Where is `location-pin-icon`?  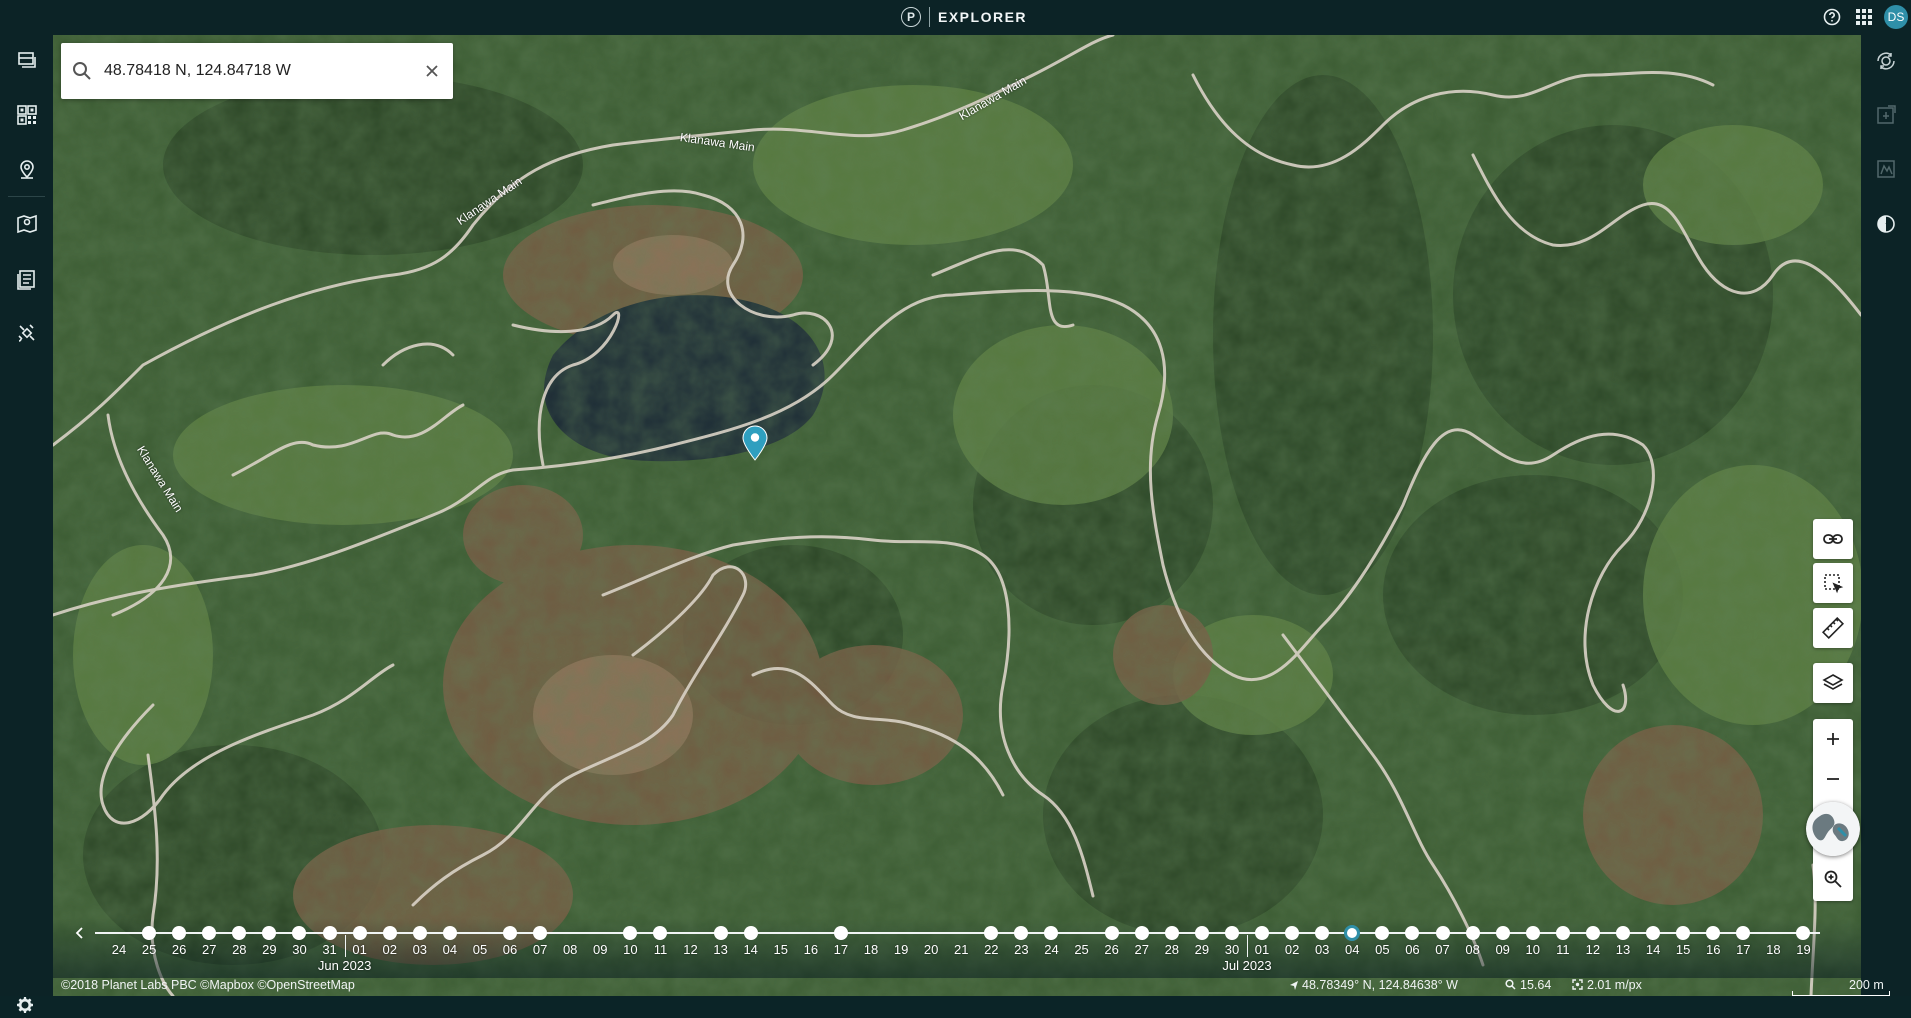 location-pin-icon is located at coordinates (26, 169).